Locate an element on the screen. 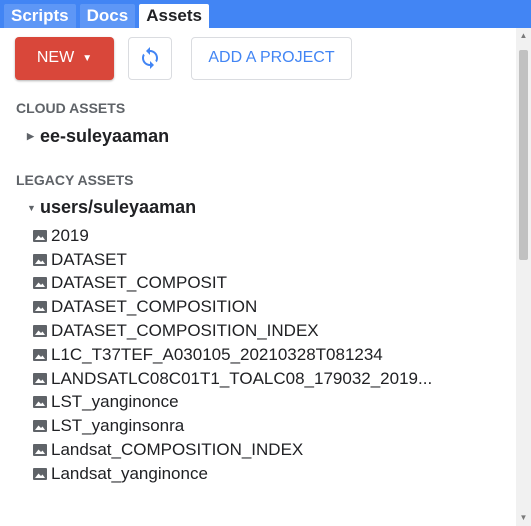  legacy-folder-node: ▼ users/suleyaaman is located at coordinates (111, 207).